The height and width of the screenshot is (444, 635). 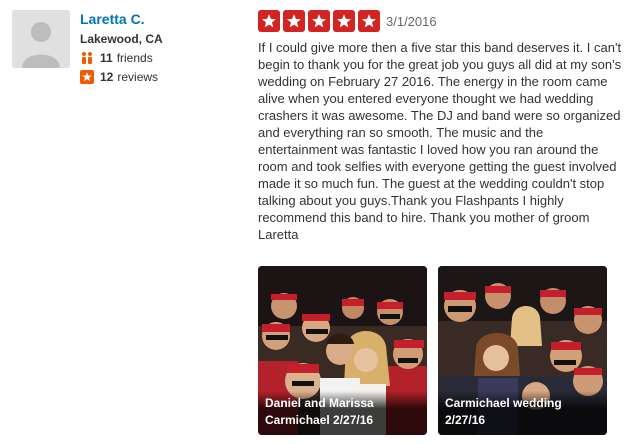 What do you see at coordinates (503, 403) in the screenshot?
I see `photo-caption-line1: Carmichael wedding` at bounding box center [503, 403].